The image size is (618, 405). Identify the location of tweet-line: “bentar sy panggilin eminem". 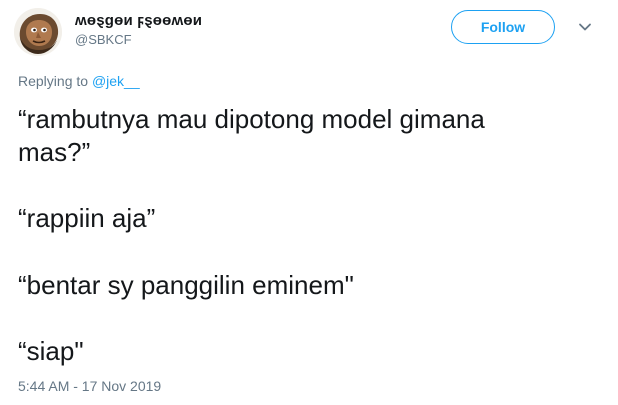
(186, 285).